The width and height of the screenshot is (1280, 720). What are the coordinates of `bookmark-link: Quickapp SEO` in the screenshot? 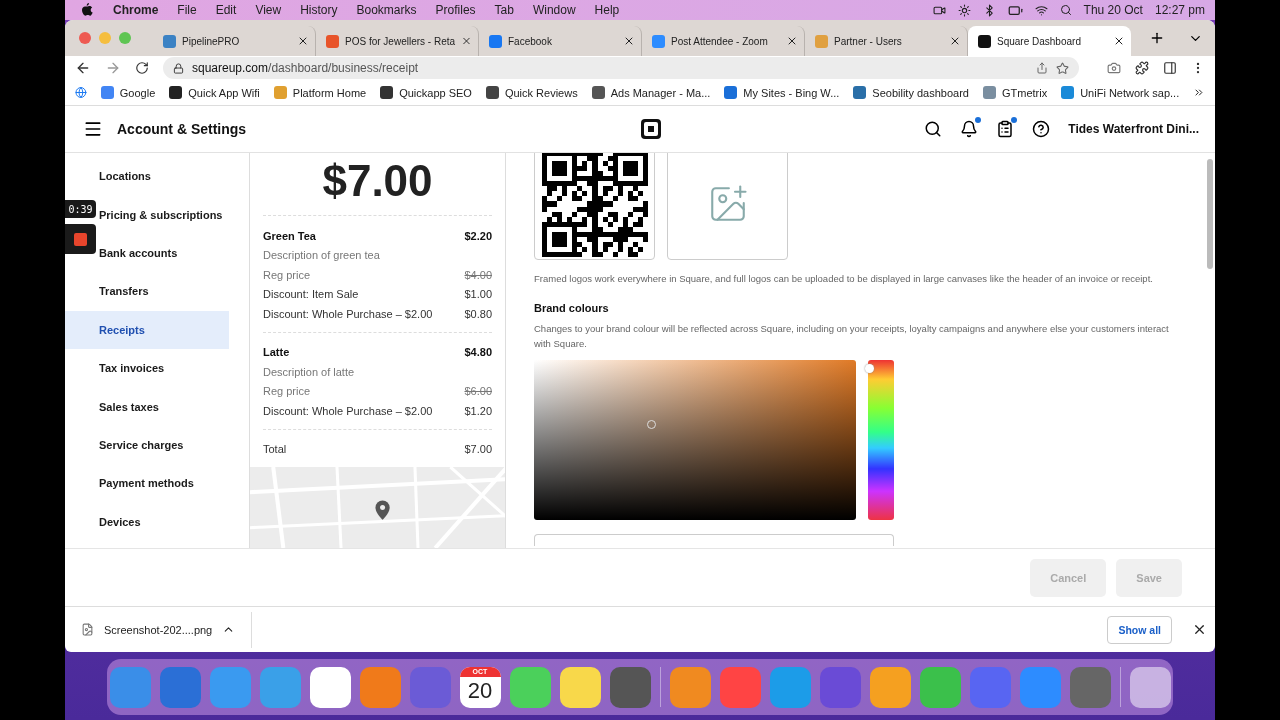 It's located at (426, 92).